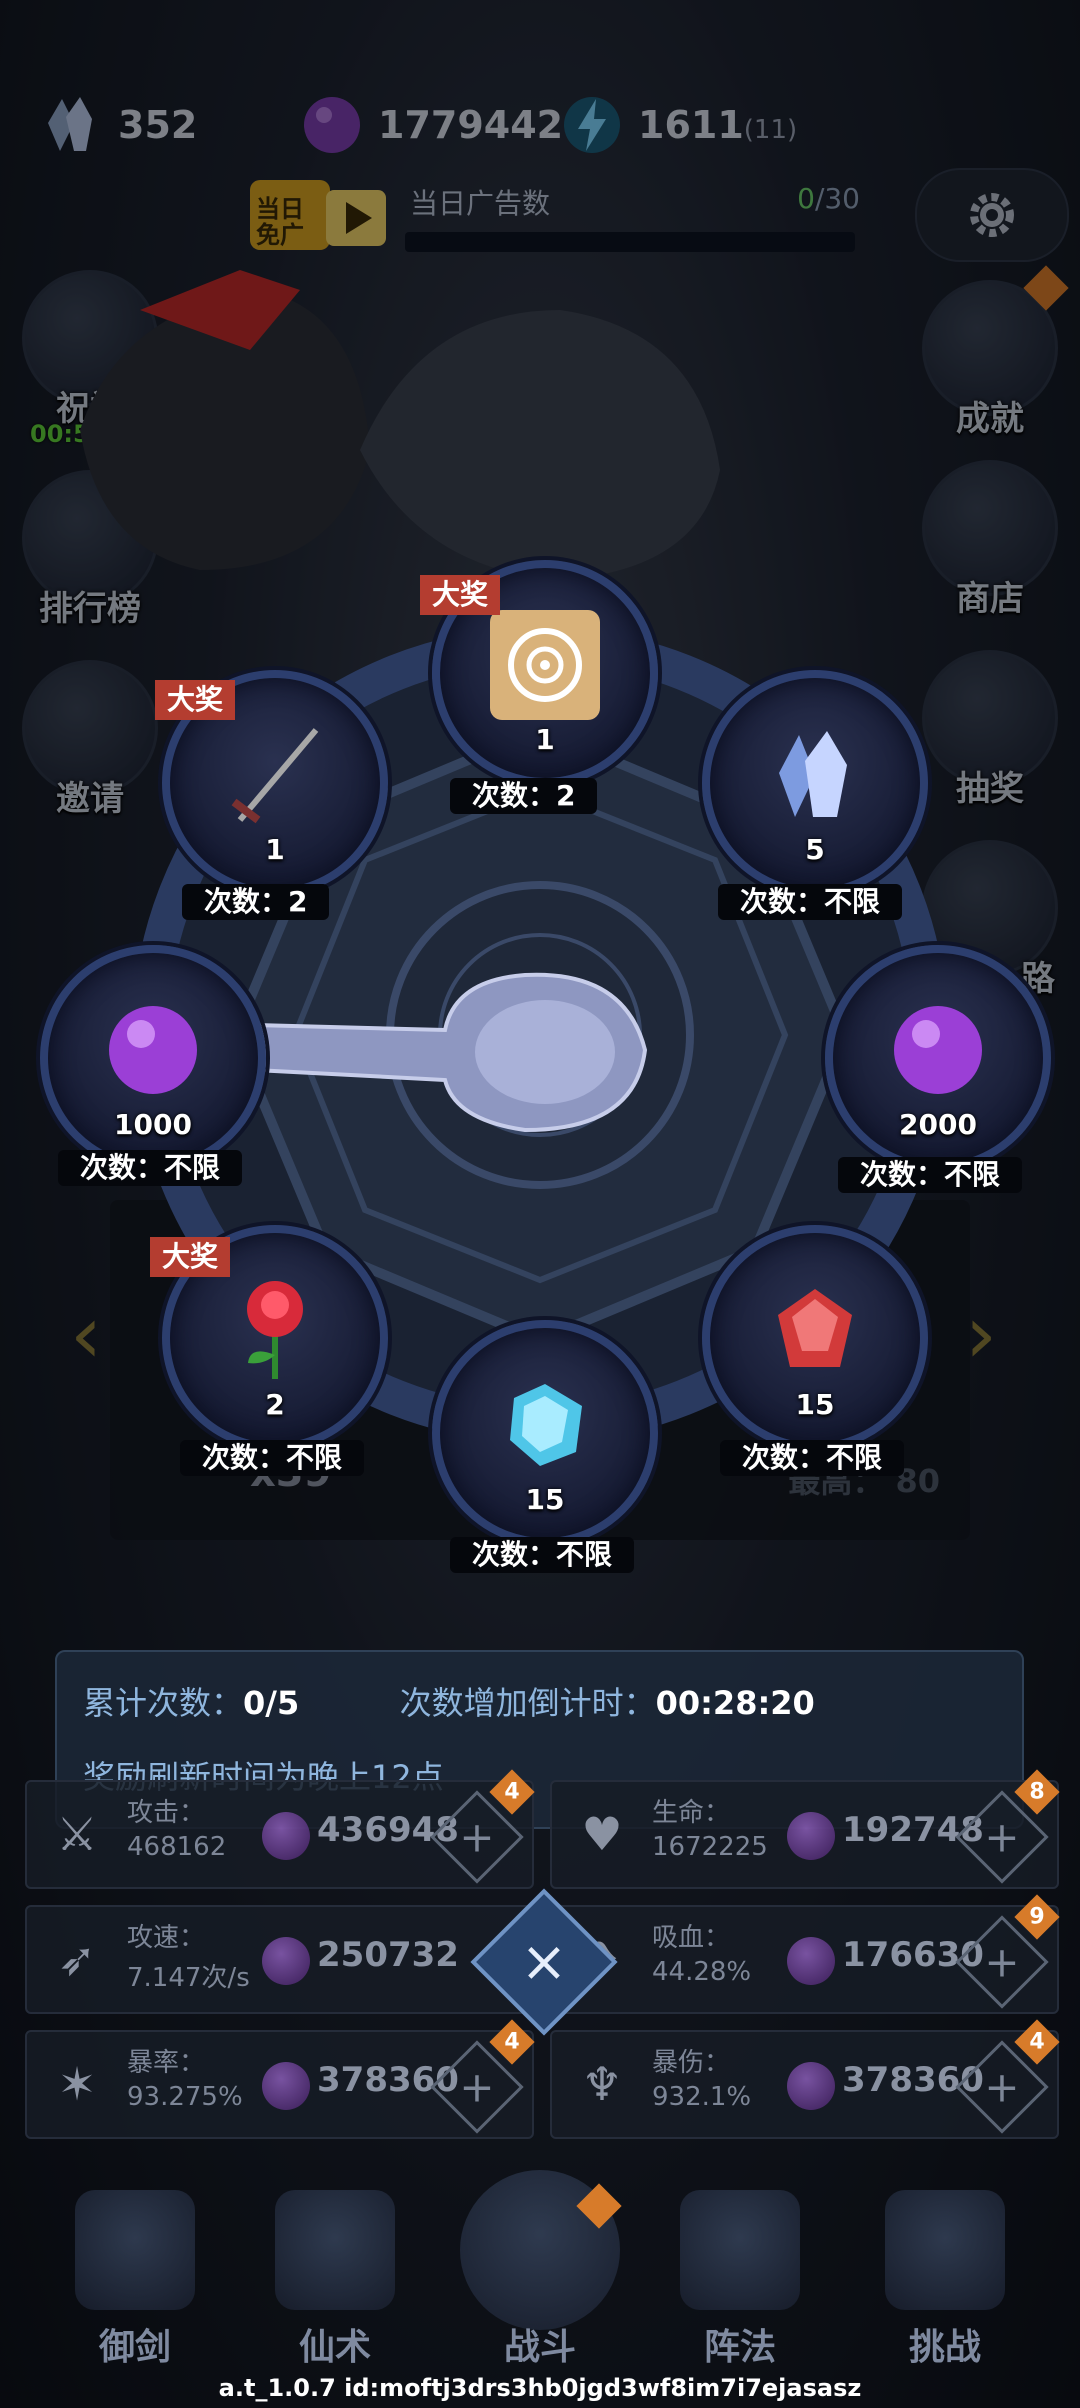 Image resolution: width=1080 pixels, height=2408 pixels. What do you see at coordinates (602, 2084) in the screenshot?
I see `crit-damage-icon: ♆` at bounding box center [602, 2084].